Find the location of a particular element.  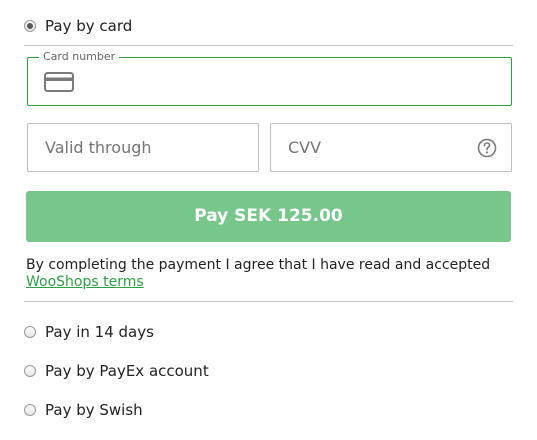

payex-radio is located at coordinates (30, 371).